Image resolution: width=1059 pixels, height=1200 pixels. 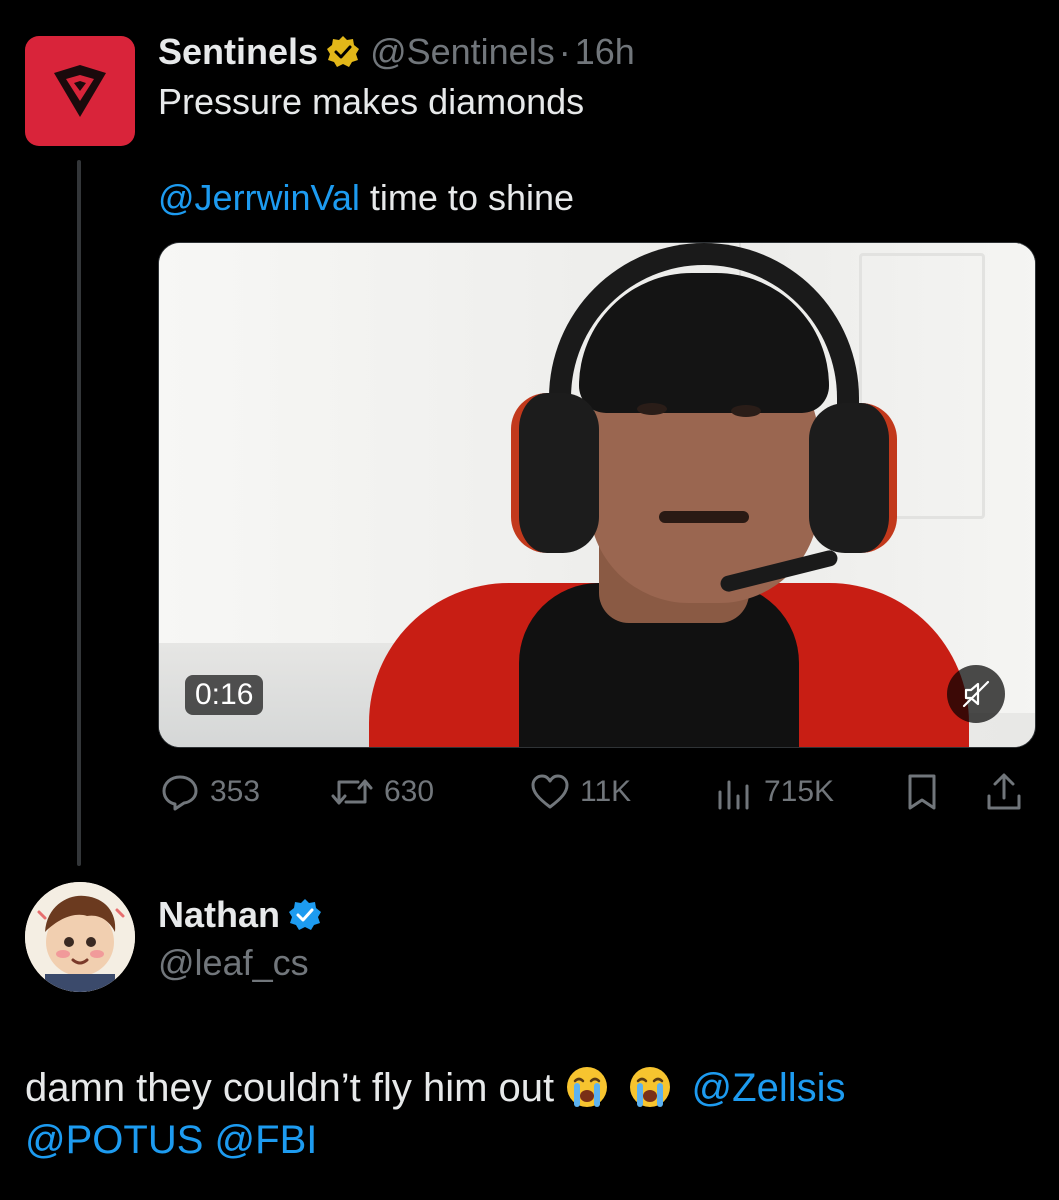 I want to click on tweet-text-line-2: @JerrwinVal time to shine, so click(x=366, y=198).